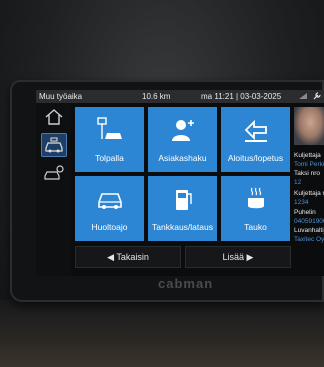 This screenshot has height=367, width=324. What do you see at coordinates (255, 227) in the screenshot?
I see `tile-label: Tauko` at bounding box center [255, 227].